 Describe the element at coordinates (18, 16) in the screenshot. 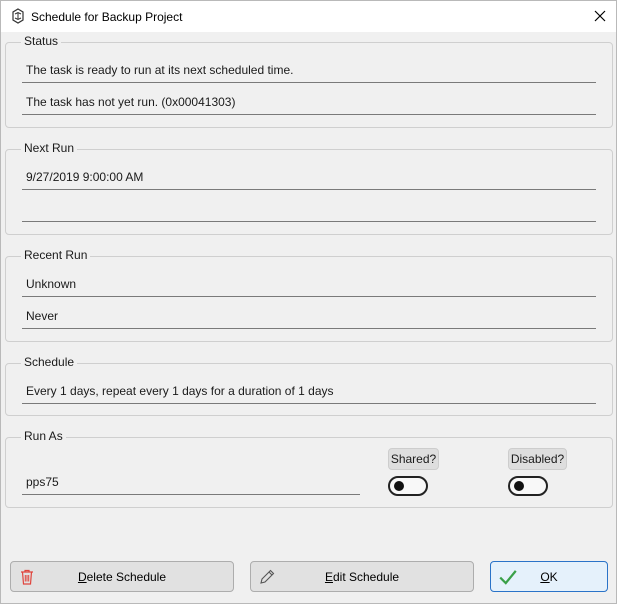

I see `app-icon` at that location.